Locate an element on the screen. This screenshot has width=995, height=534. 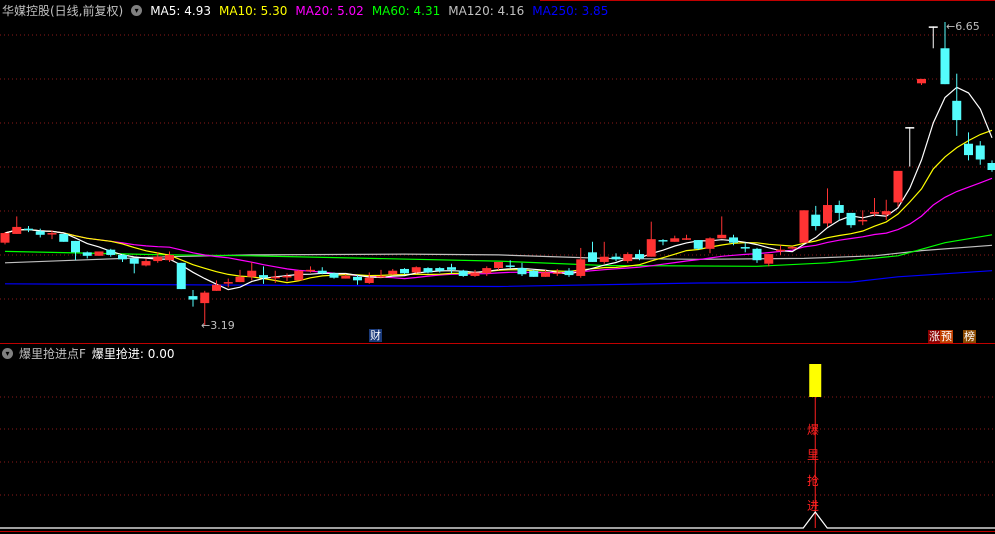
high-price-value: 6.65 is located at coordinates (967, 26).